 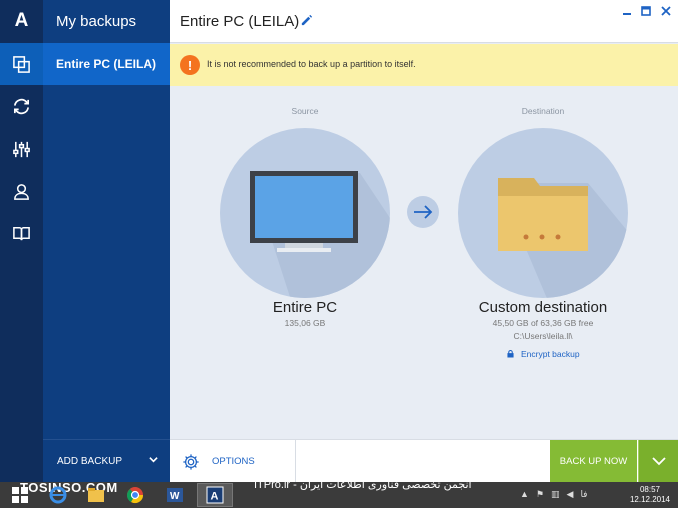 What do you see at coordinates (305, 307) in the screenshot?
I see `source-name: Entire PC` at bounding box center [305, 307].